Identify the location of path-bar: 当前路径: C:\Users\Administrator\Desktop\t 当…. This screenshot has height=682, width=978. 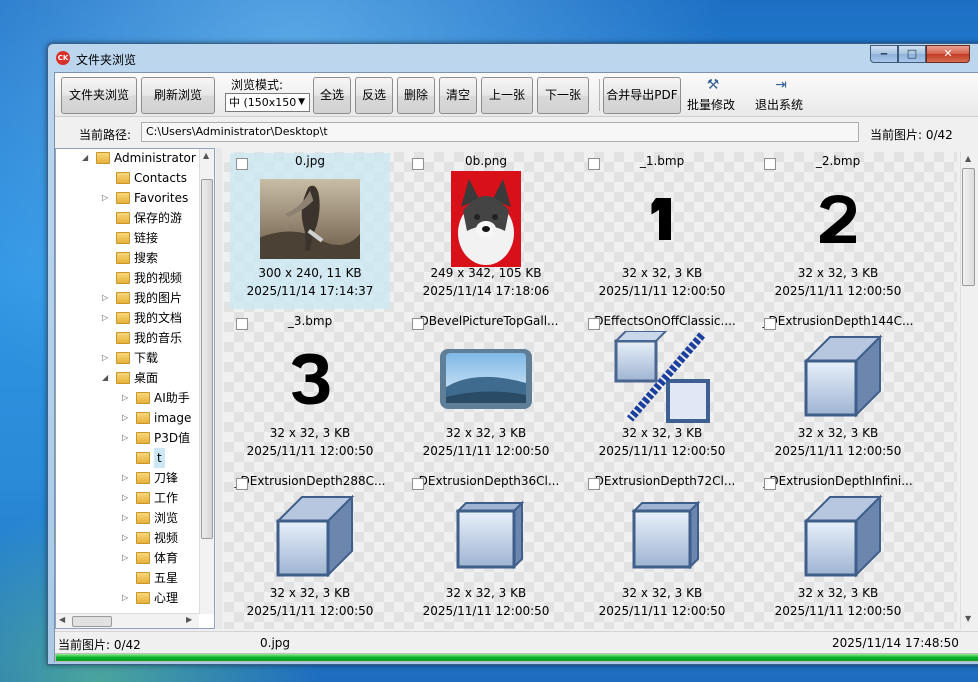
(516, 131).